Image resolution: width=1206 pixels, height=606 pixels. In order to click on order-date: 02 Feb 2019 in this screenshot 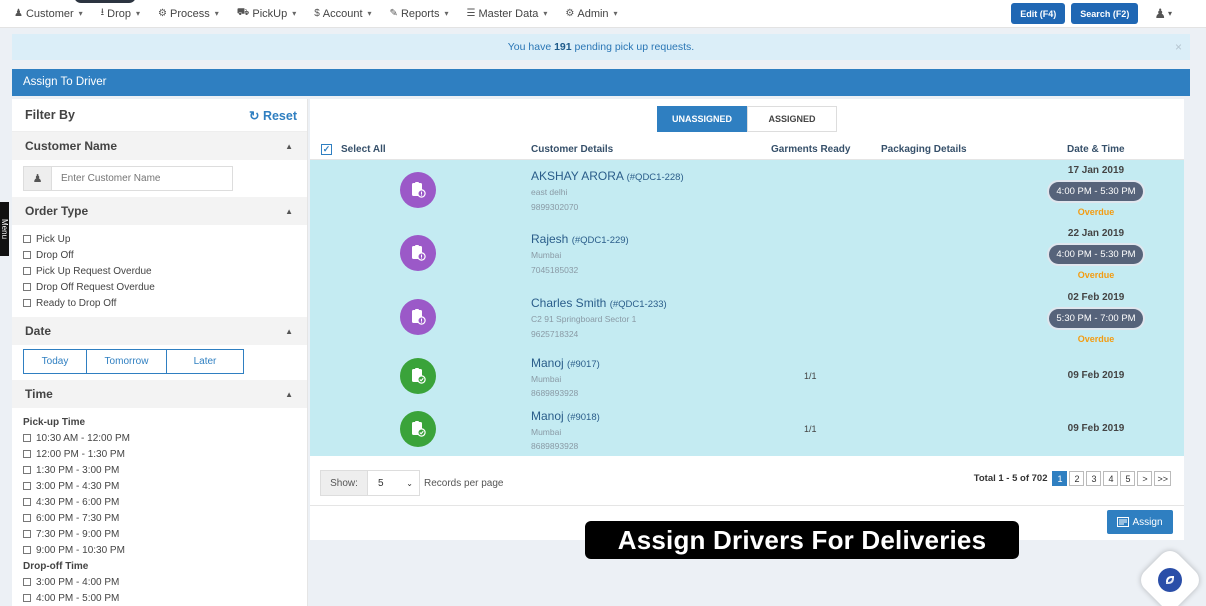, I will do `click(1096, 297)`.